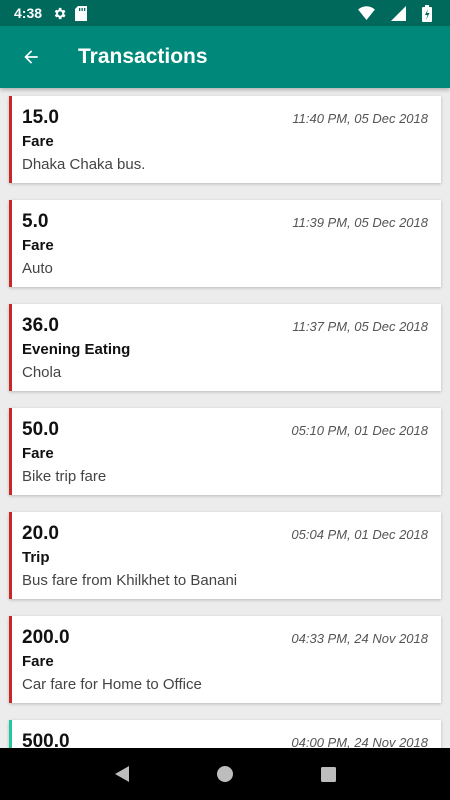  Describe the element at coordinates (42, 372) in the screenshot. I see `transaction-note: Chola` at that location.